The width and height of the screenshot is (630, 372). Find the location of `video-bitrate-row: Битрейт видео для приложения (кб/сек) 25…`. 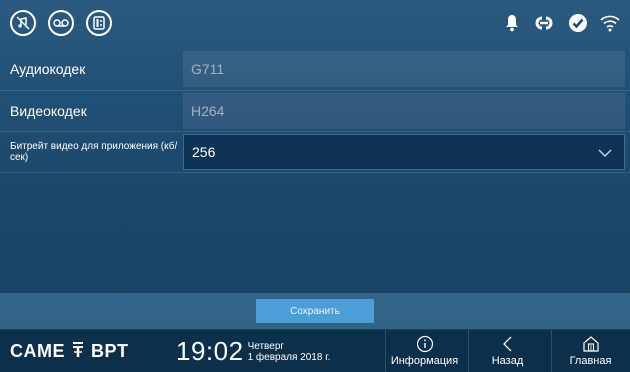

video-bitrate-row: Битрейт видео для приложения (кб/сек) 25… is located at coordinates (315, 152).